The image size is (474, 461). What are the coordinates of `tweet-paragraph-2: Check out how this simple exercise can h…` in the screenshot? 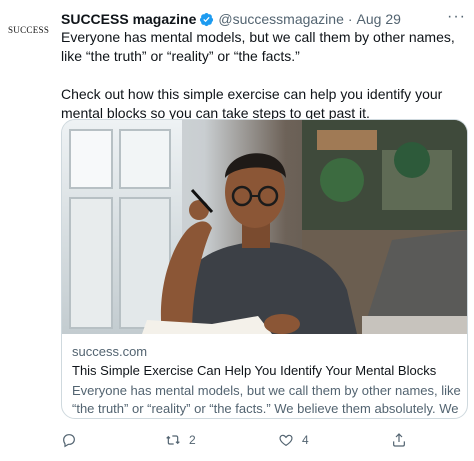 It's located at (252, 103).